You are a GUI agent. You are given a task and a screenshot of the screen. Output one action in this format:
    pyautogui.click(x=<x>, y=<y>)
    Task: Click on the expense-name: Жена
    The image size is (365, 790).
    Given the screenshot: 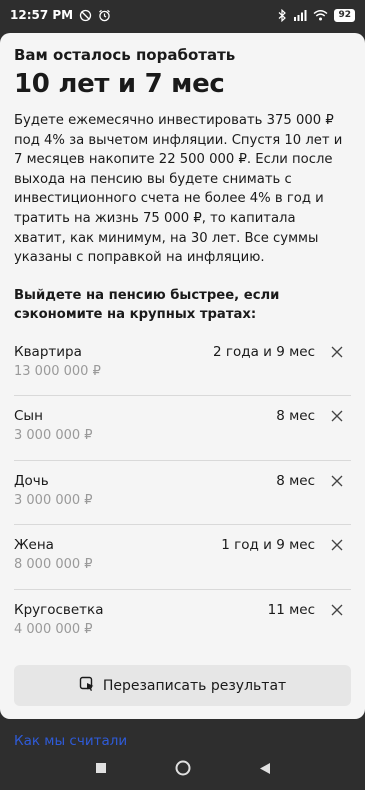 What is the action you would take?
    pyautogui.click(x=34, y=545)
    